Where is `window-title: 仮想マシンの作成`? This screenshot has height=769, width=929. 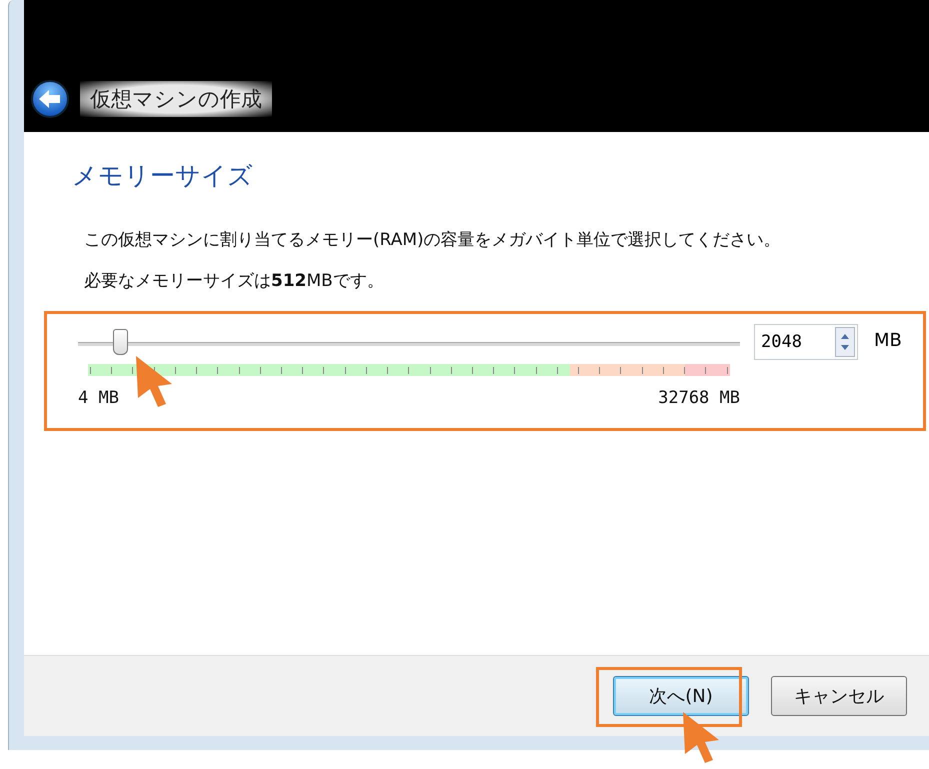
window-title: 仮想マシンの作成 is located at coordinates (176, 99).